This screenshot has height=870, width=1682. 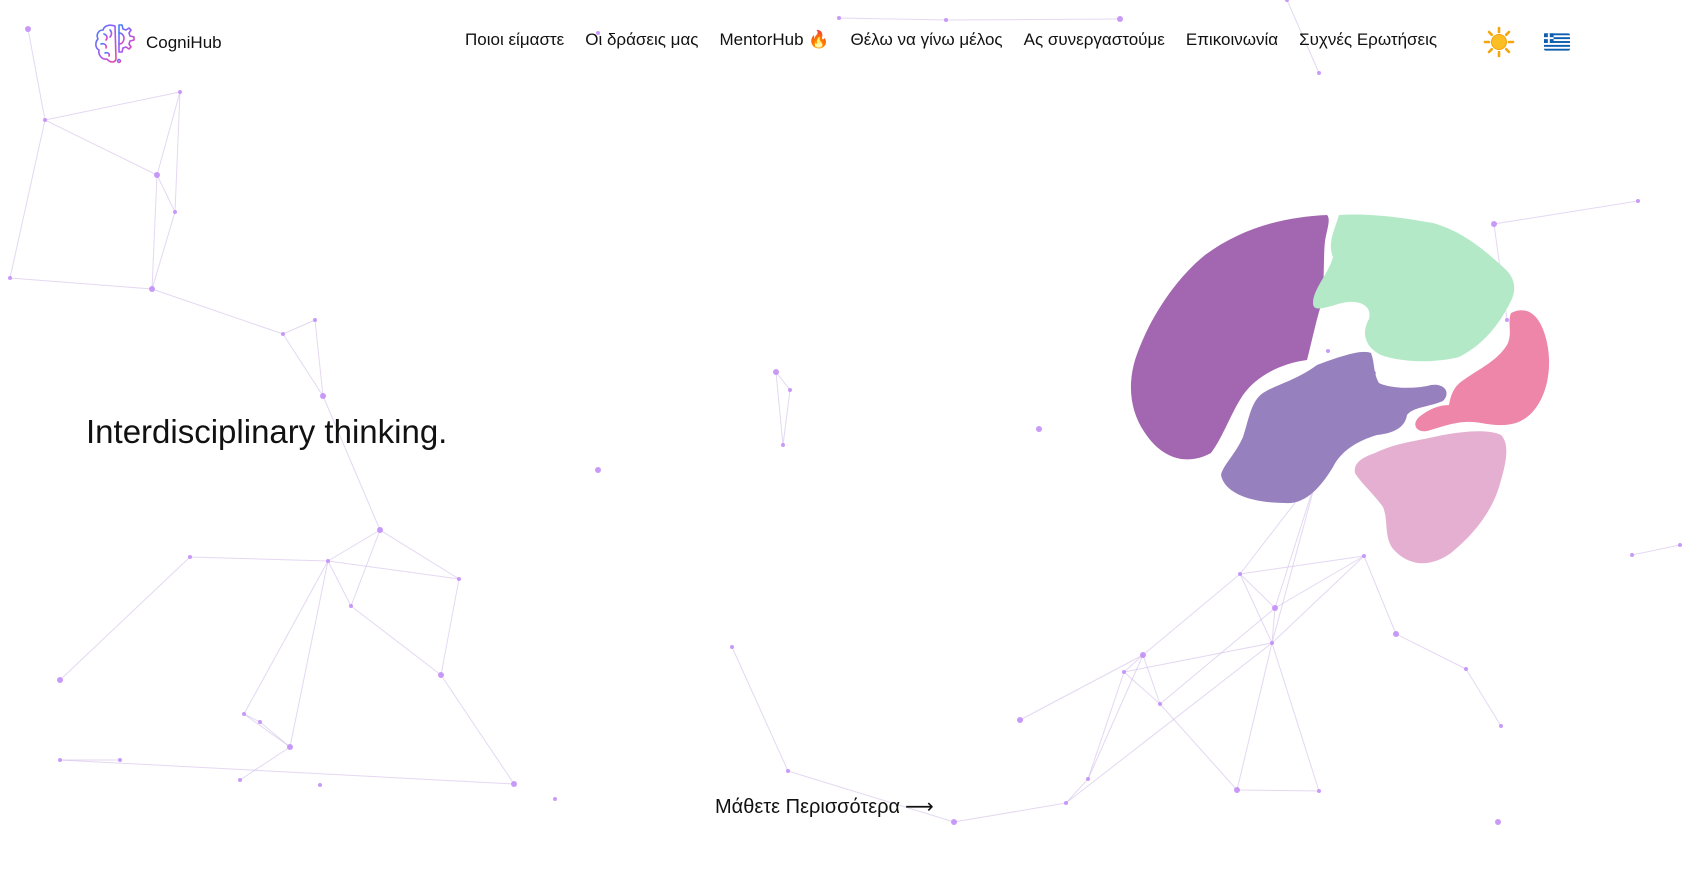 I want to click on nav-item-contact: Επικοινωνία, so click(x=1232, y=40).